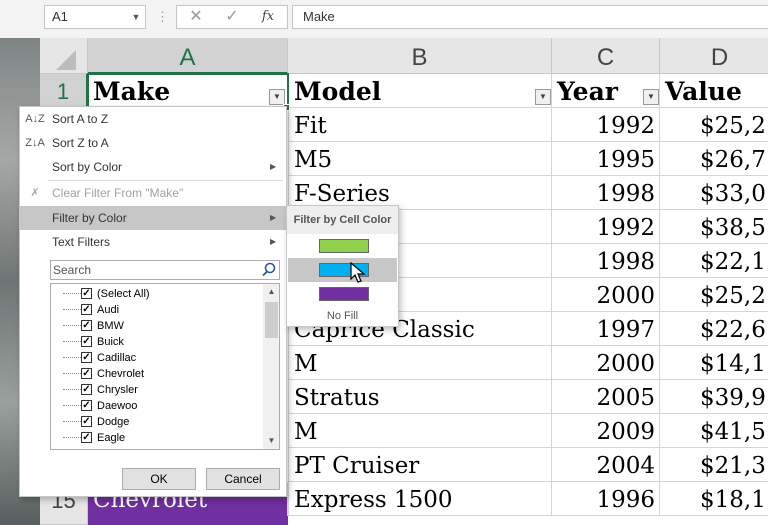 The height and width of the screenshot is (525, 768). Describe the element at coordinates (110, 326) in the screenshot. I see `filter-item-label: BMW` at that location.